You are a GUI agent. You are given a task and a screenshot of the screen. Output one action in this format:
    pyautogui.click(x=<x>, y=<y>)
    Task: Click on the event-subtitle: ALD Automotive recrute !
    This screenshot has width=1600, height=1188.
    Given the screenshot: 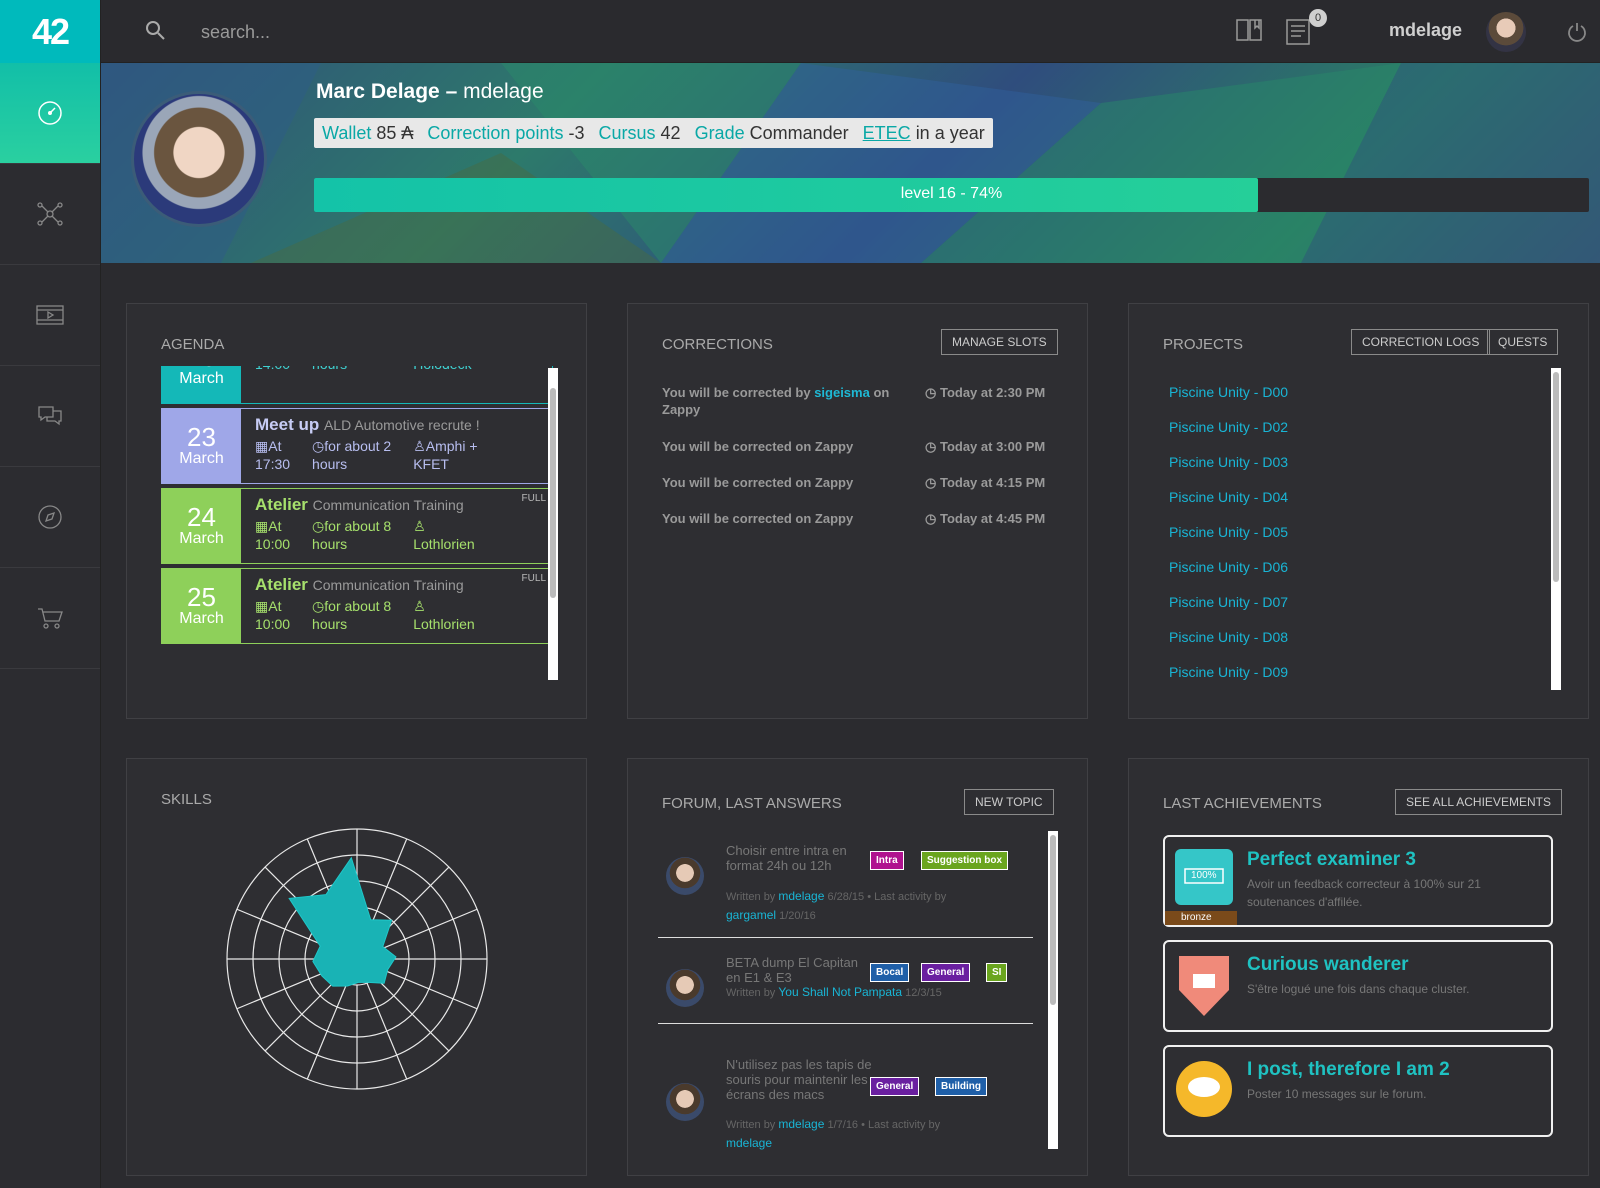 What is the action you would take?
    pyautogui.click(x=401, y=425)
    